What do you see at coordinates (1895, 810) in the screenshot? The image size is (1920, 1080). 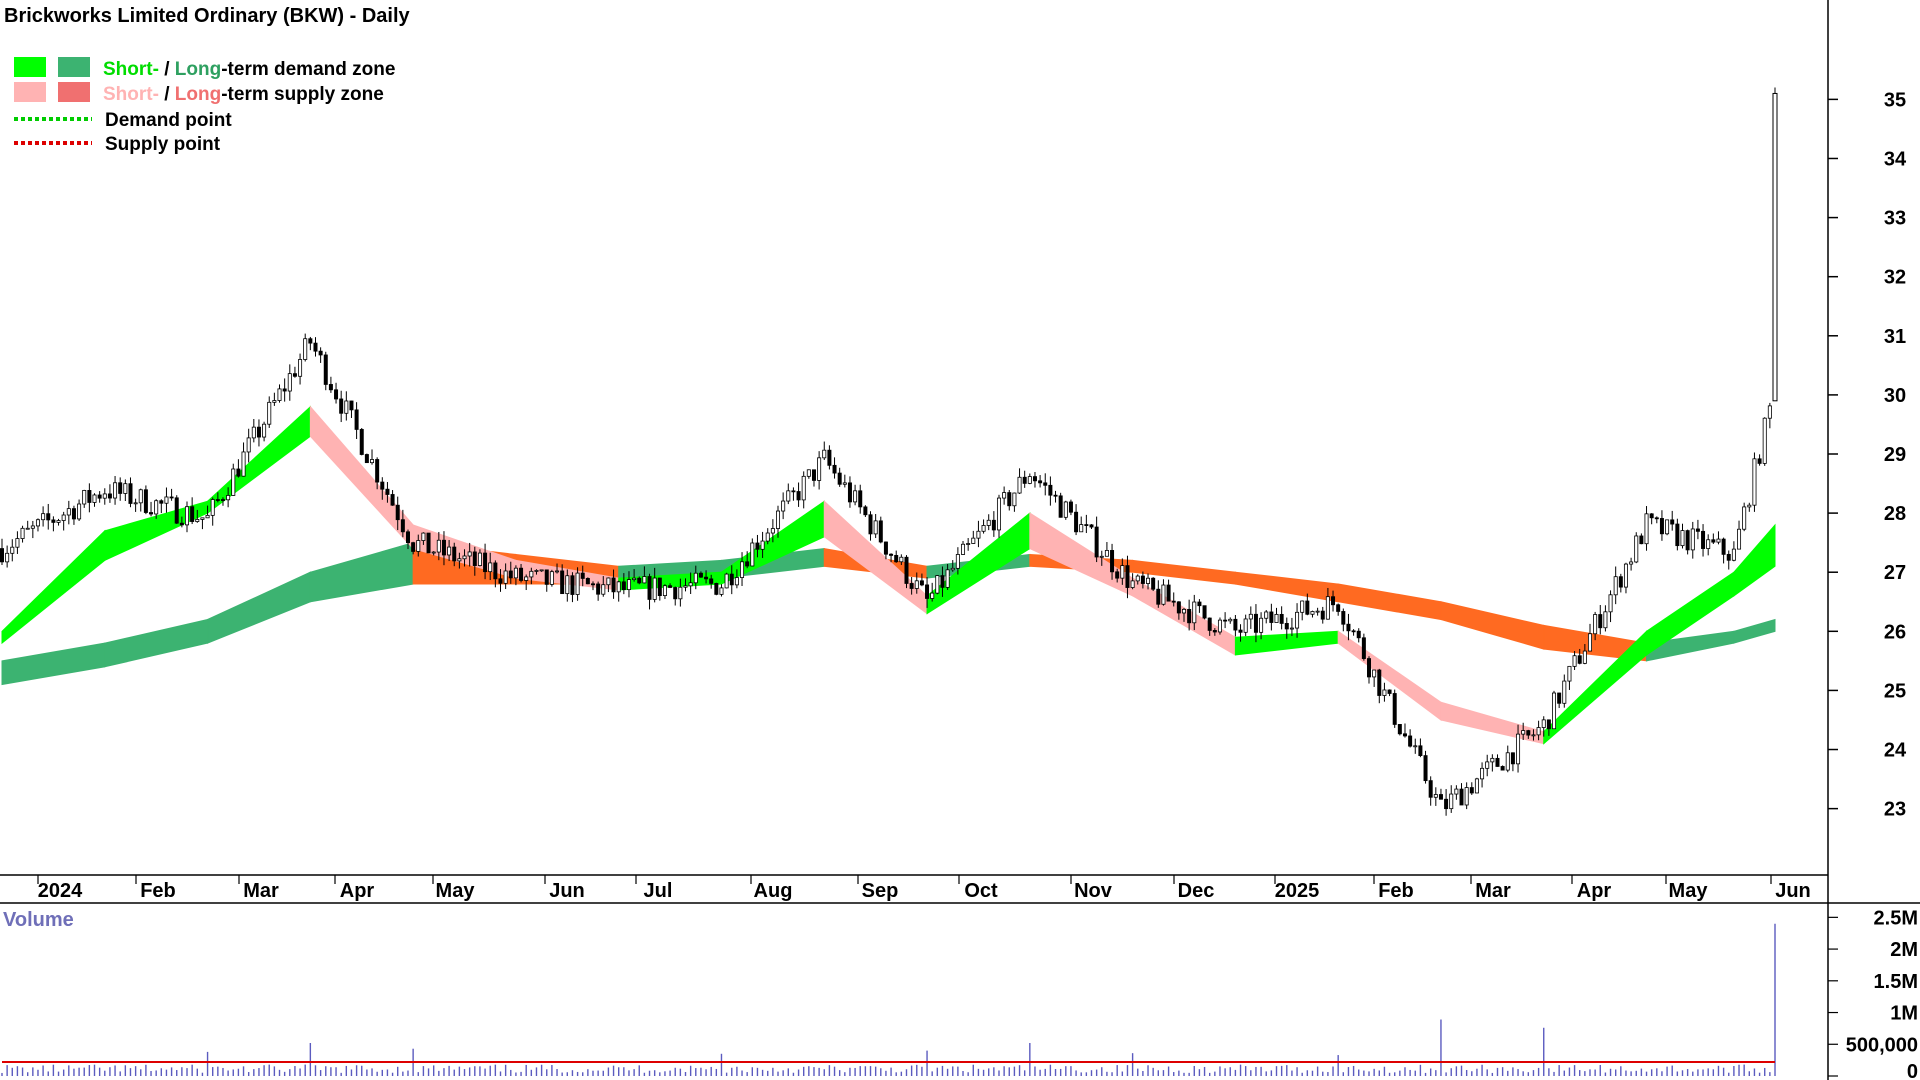 I see `price-tick-label: 23` at bounding box center [1895, 810].